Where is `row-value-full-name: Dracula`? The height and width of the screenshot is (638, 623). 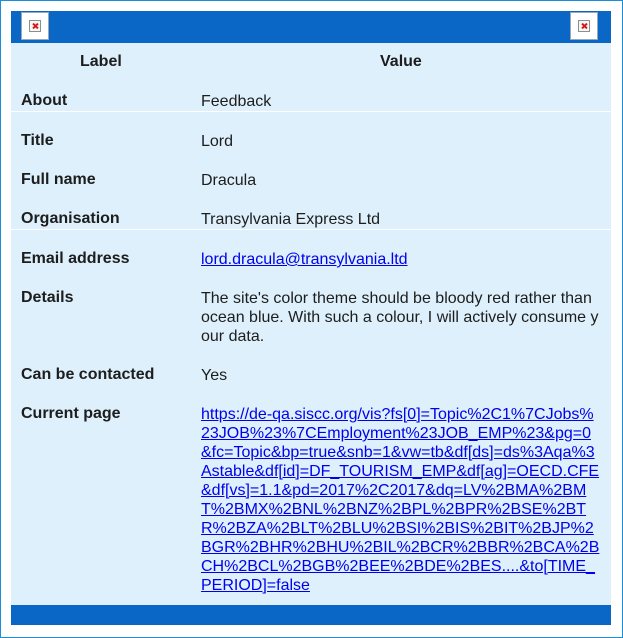 row-value-full-name: Dracula is located at coordinates (229, 180).